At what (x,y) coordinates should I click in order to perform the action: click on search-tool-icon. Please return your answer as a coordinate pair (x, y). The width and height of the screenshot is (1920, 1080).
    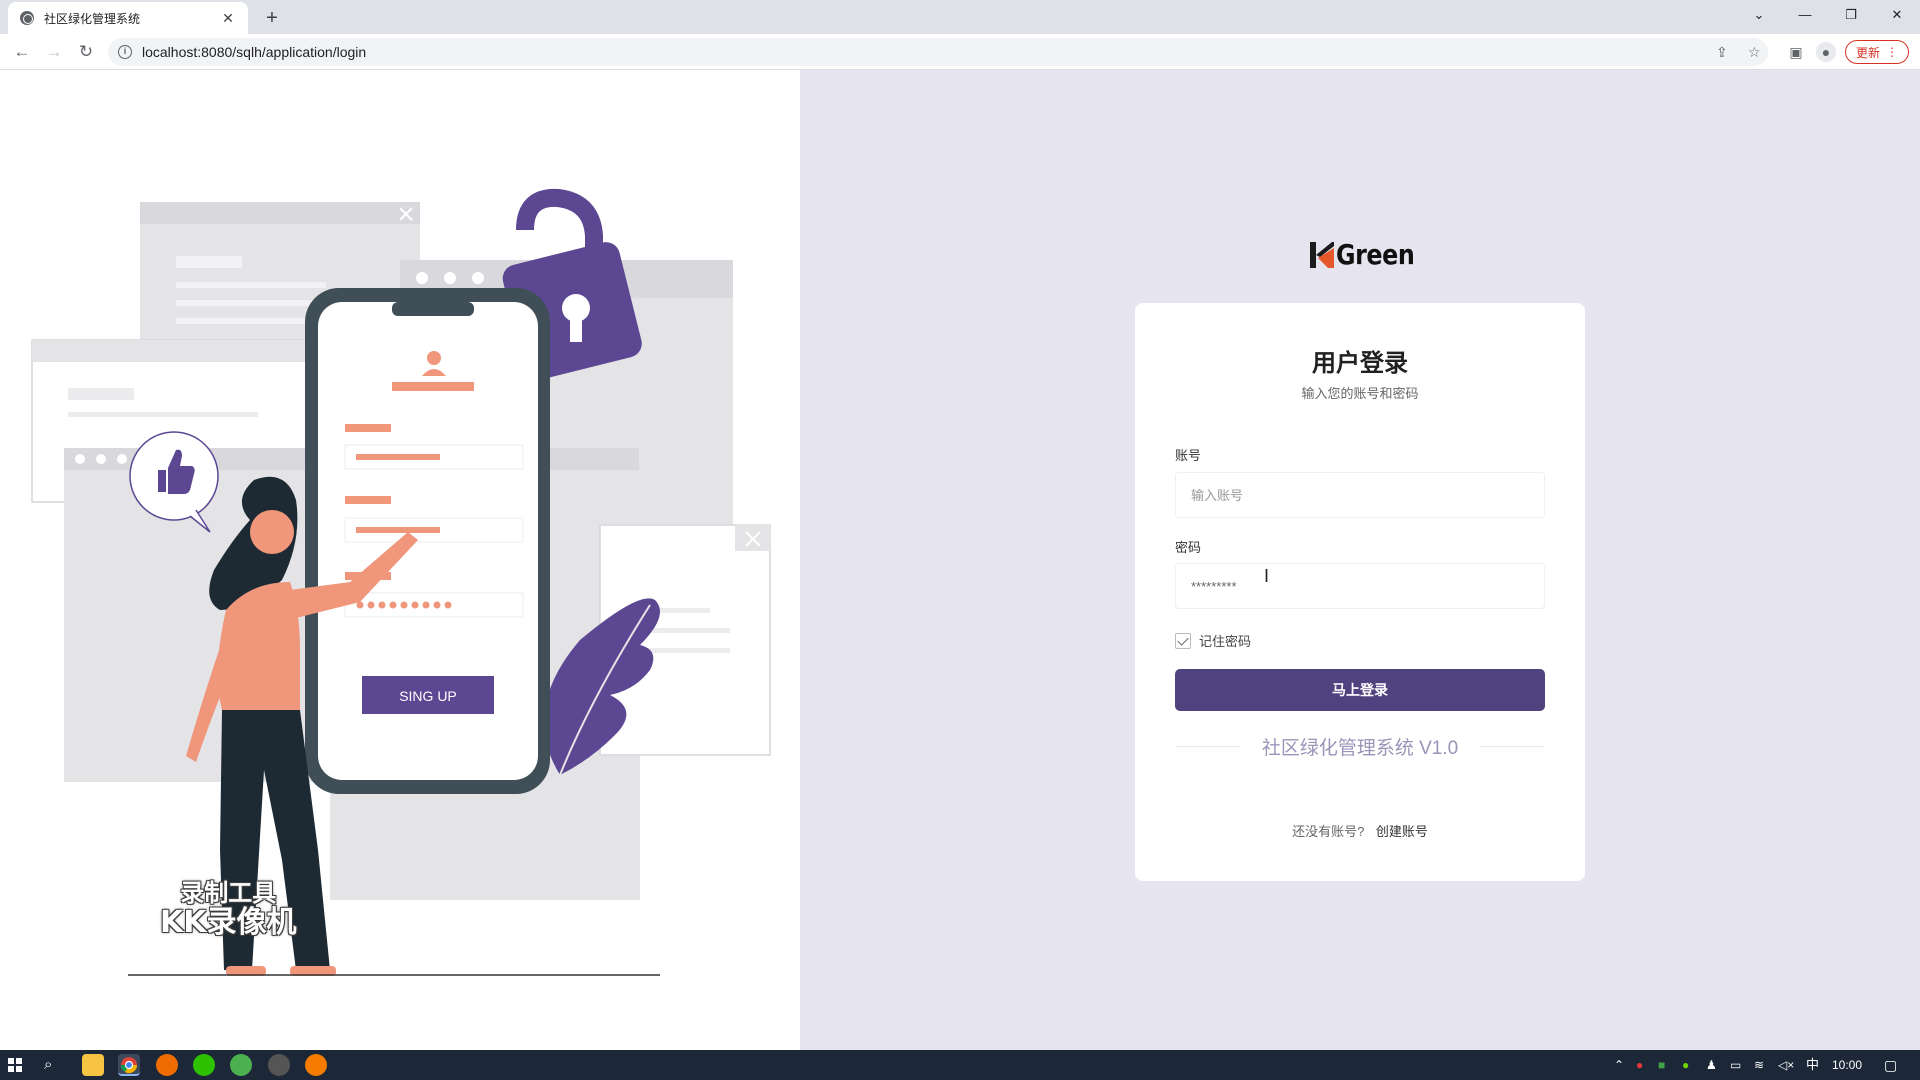
    Looking at the image, I should click on (167, 1065).